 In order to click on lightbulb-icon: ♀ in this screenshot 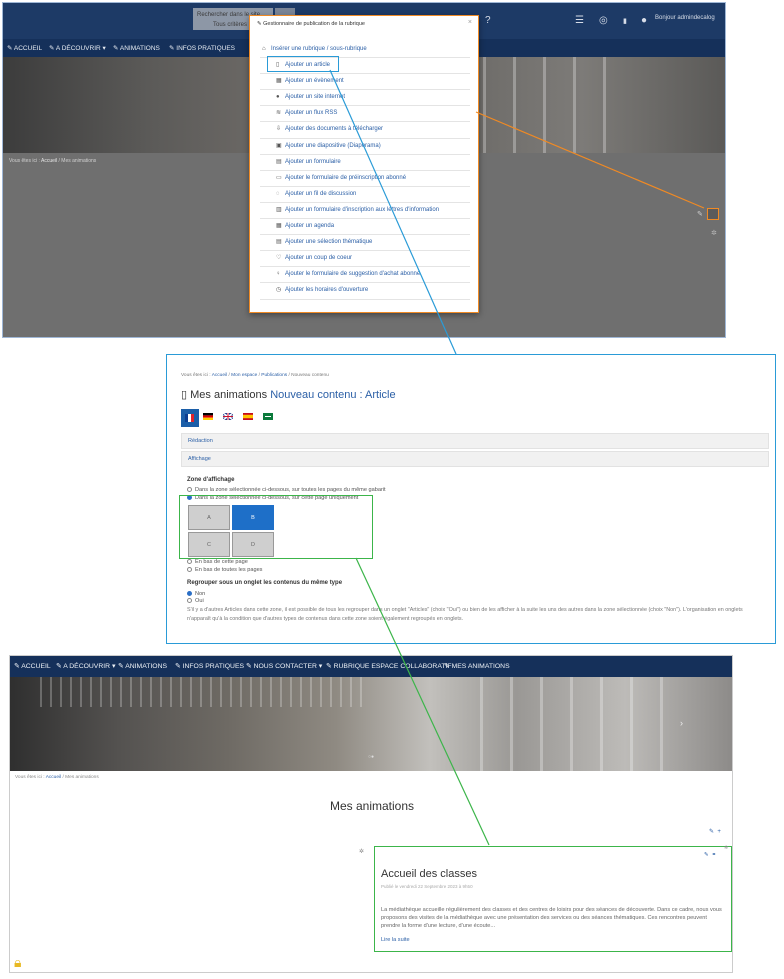, I will do `click(278, 274)`.